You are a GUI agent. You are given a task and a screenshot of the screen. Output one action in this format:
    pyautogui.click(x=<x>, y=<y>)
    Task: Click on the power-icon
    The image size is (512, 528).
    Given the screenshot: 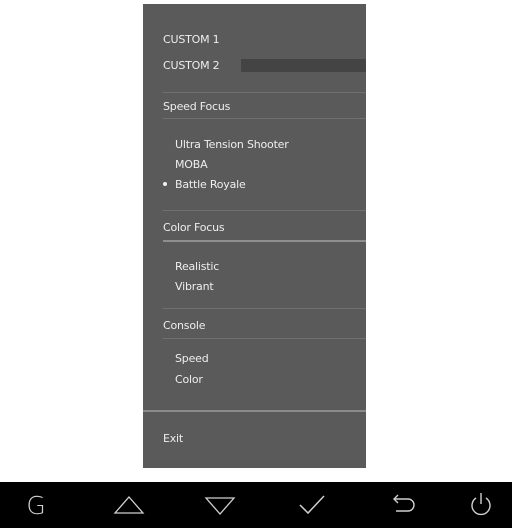 What is the action you would take?
    pyautogui.click(x=481, y=504)
    